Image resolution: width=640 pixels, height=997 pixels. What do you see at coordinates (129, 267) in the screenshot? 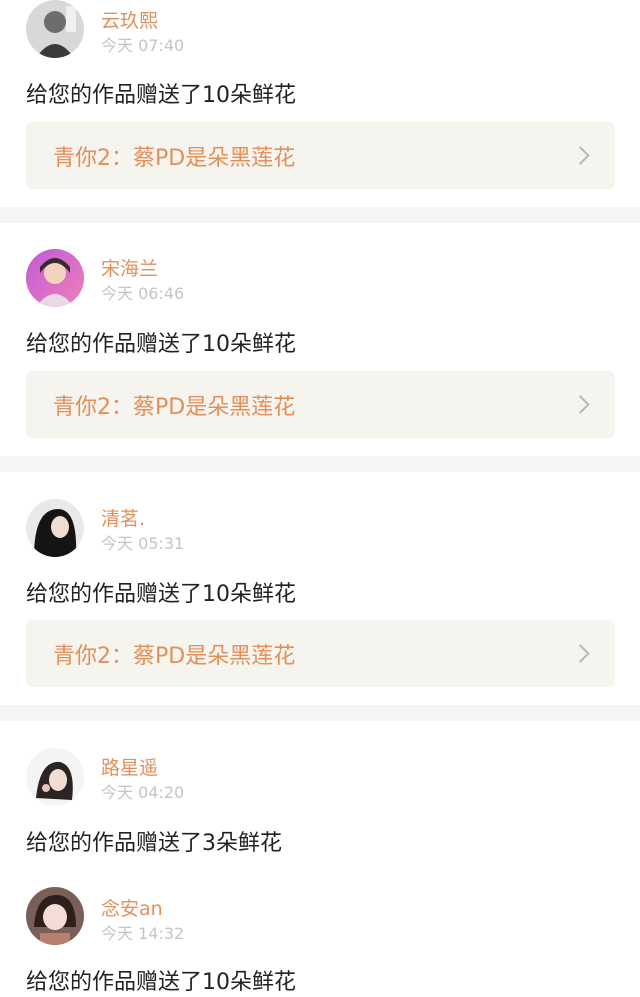
I see `username: 宋海兰` at bounding box center [129, 267].